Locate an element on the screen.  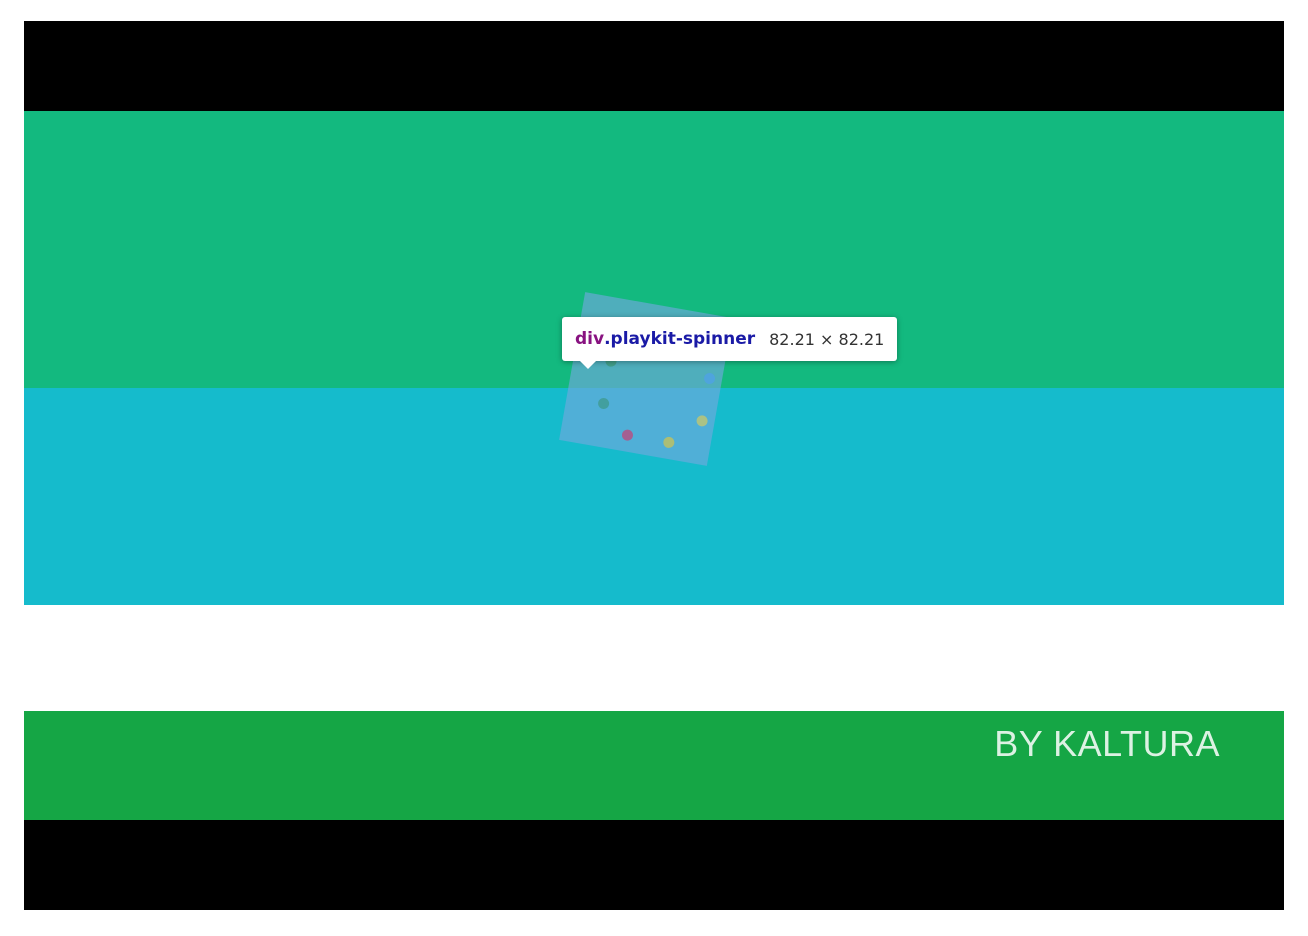
tooltip-class-name: .playkit-spinner is located at coordinates (680, 339).